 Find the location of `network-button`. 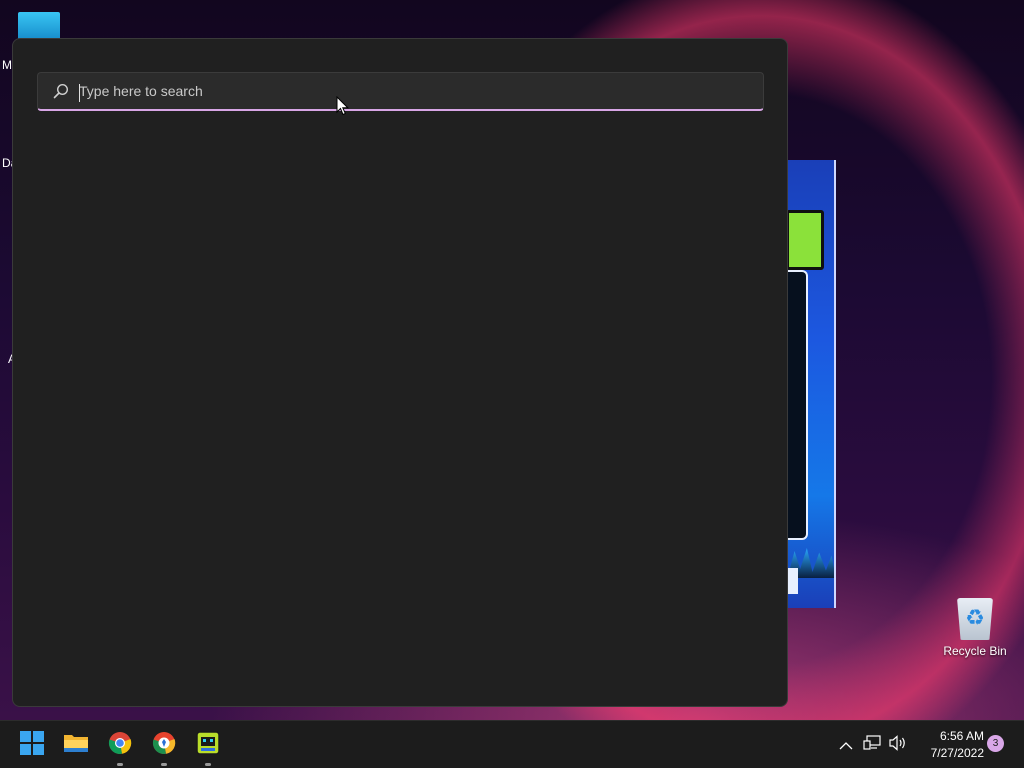

network-button is located at coordinates (872, 745).